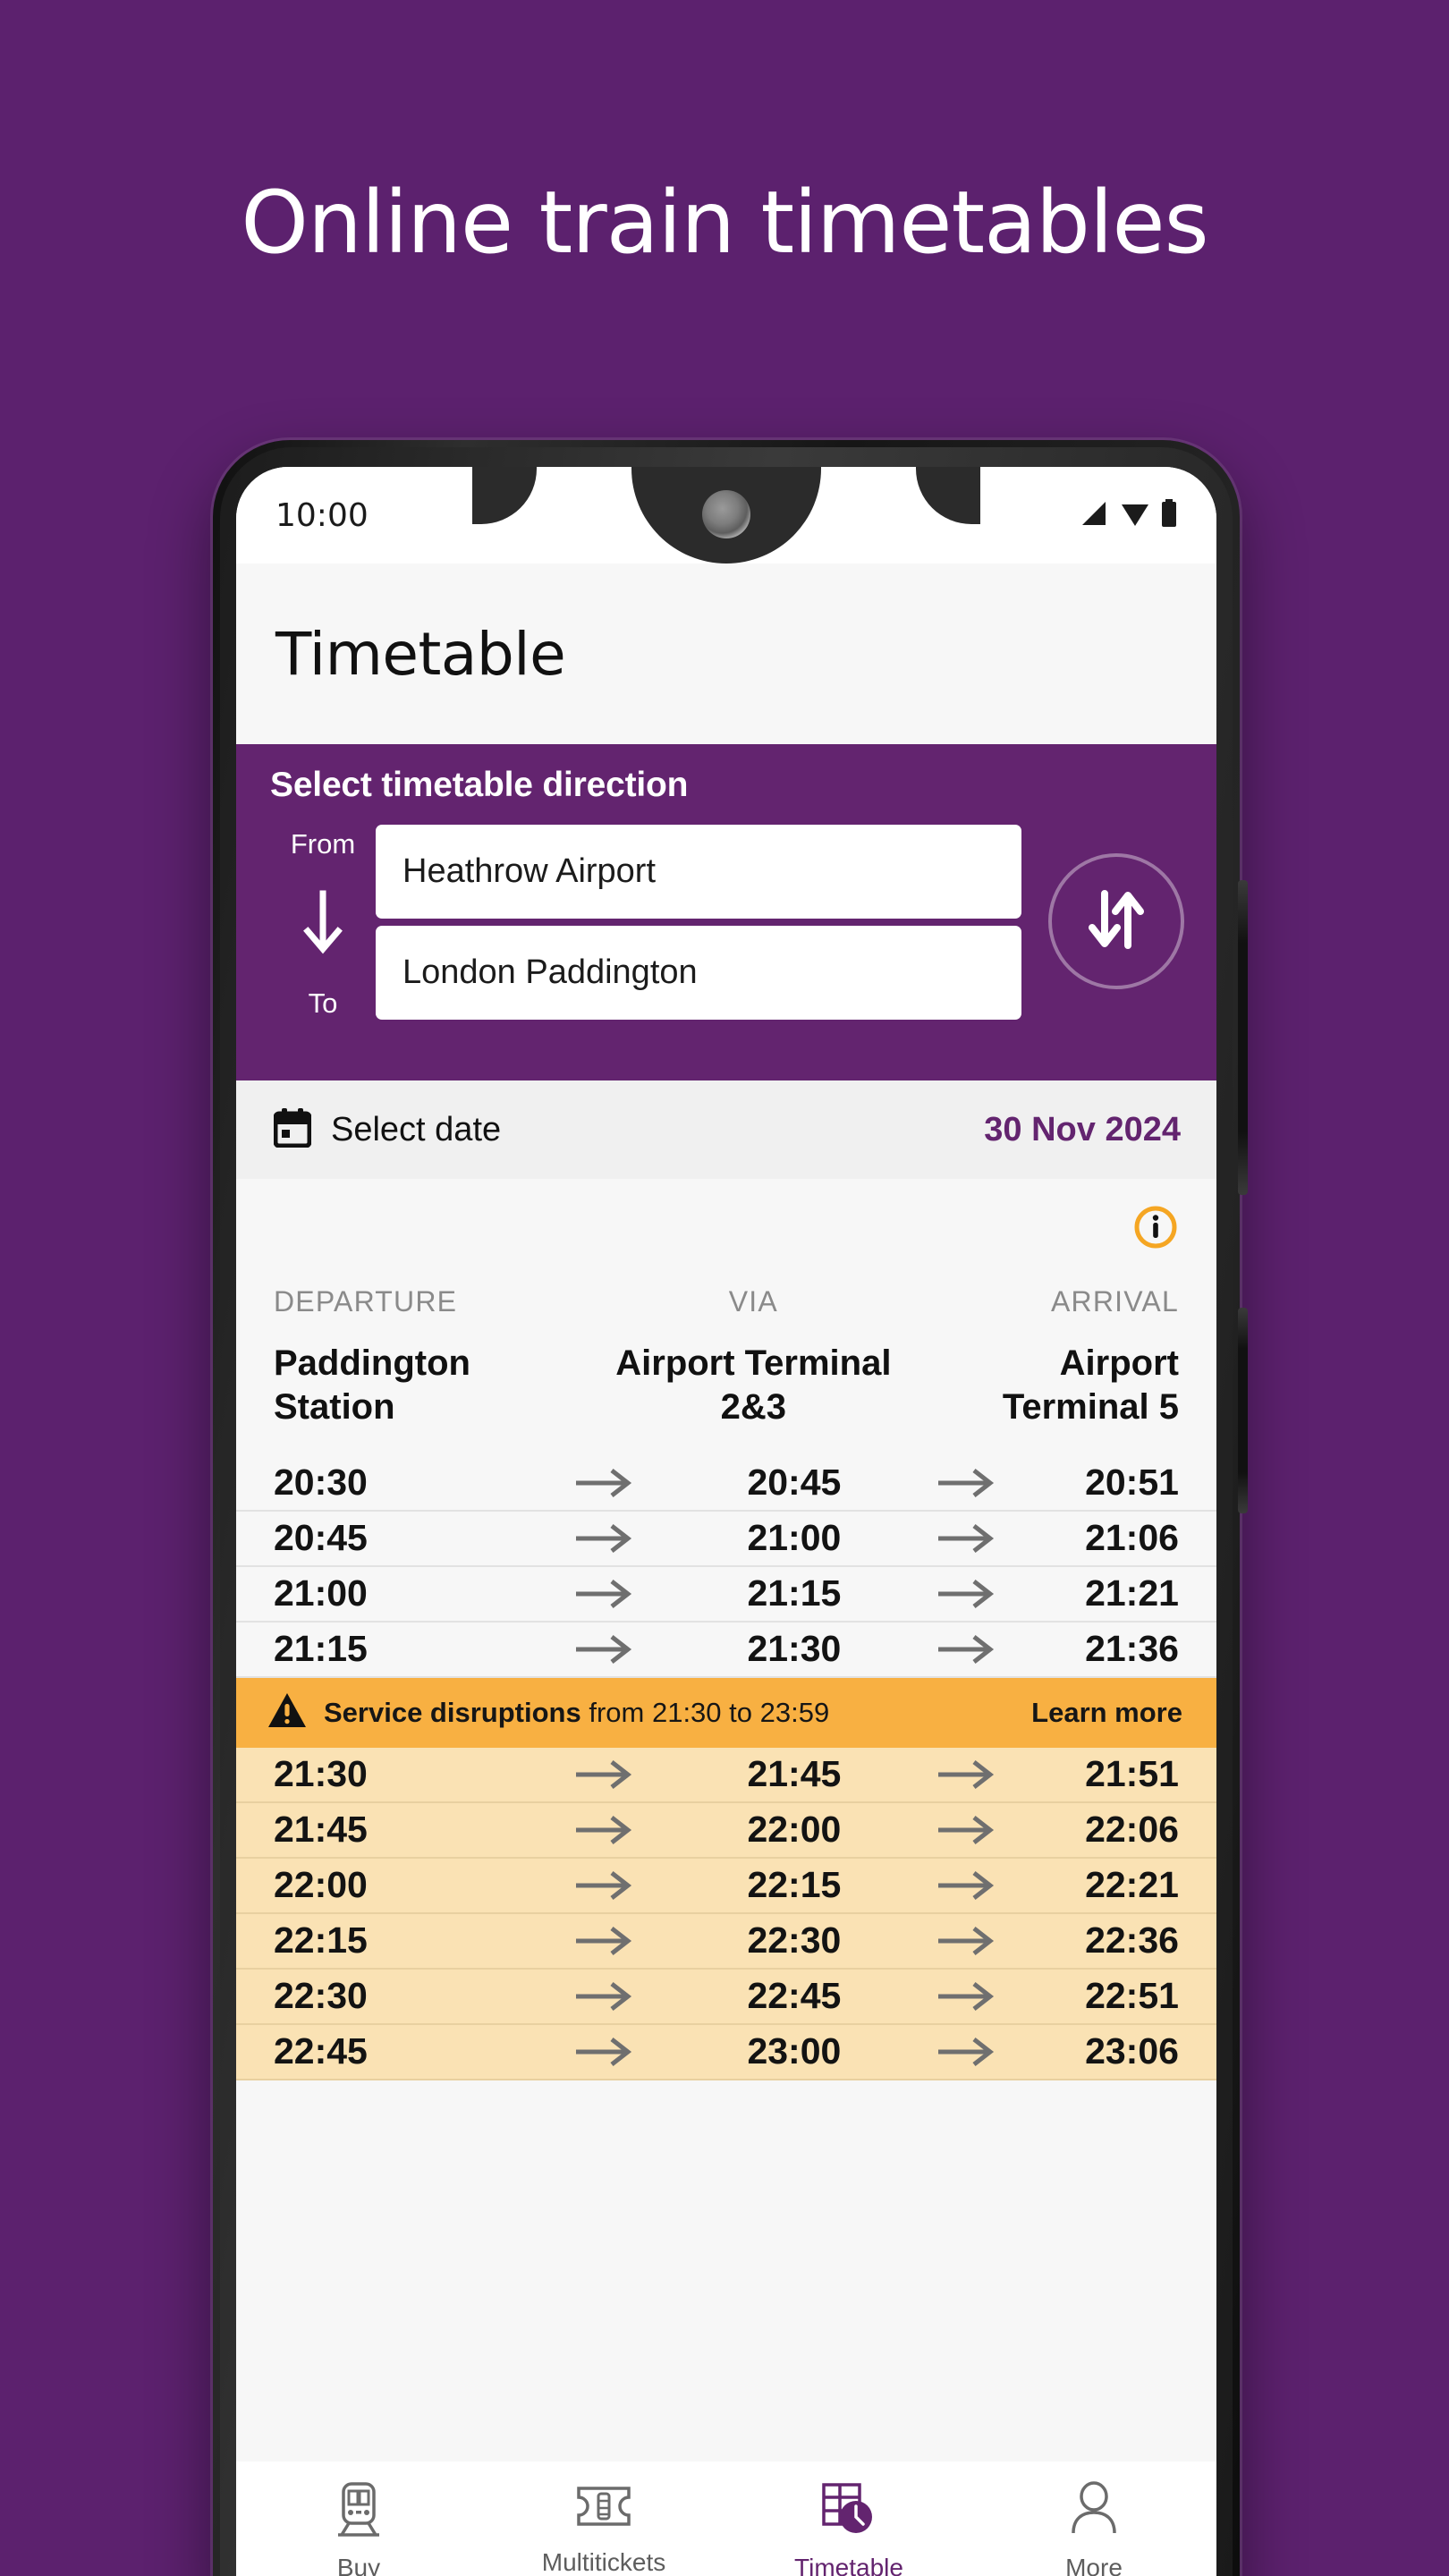 Image resolution: width=1449 pixels, height=2576 pixels. What do you see at coordinates (726, 1775) in the screenshot?
I see `table-row: 21:30 21:45 21:51` at bounding box center [726, 1775].